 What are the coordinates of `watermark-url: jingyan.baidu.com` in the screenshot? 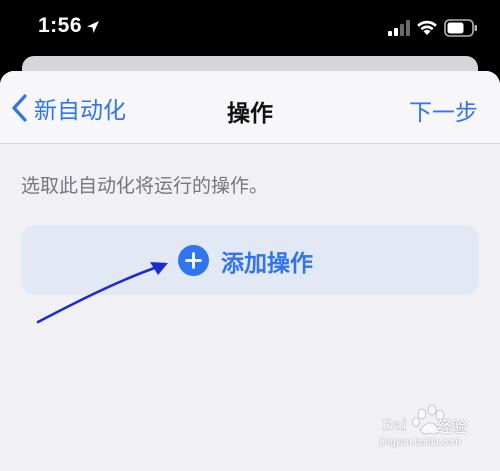 It's located at (420, 442).